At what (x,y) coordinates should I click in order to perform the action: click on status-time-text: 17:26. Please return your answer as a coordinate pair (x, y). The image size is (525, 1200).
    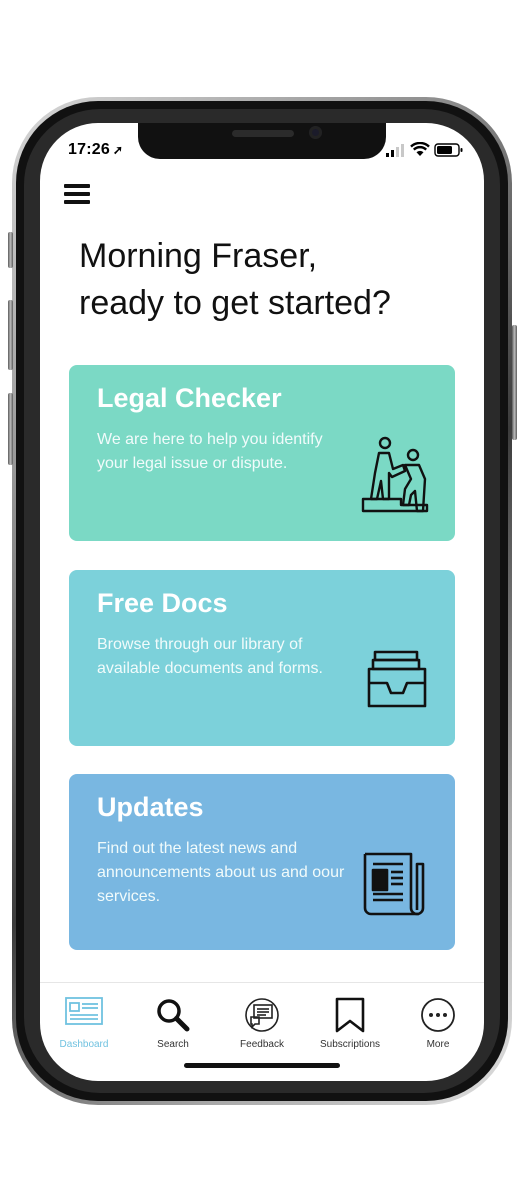
    Looking at the image, I should click on (89, 149).